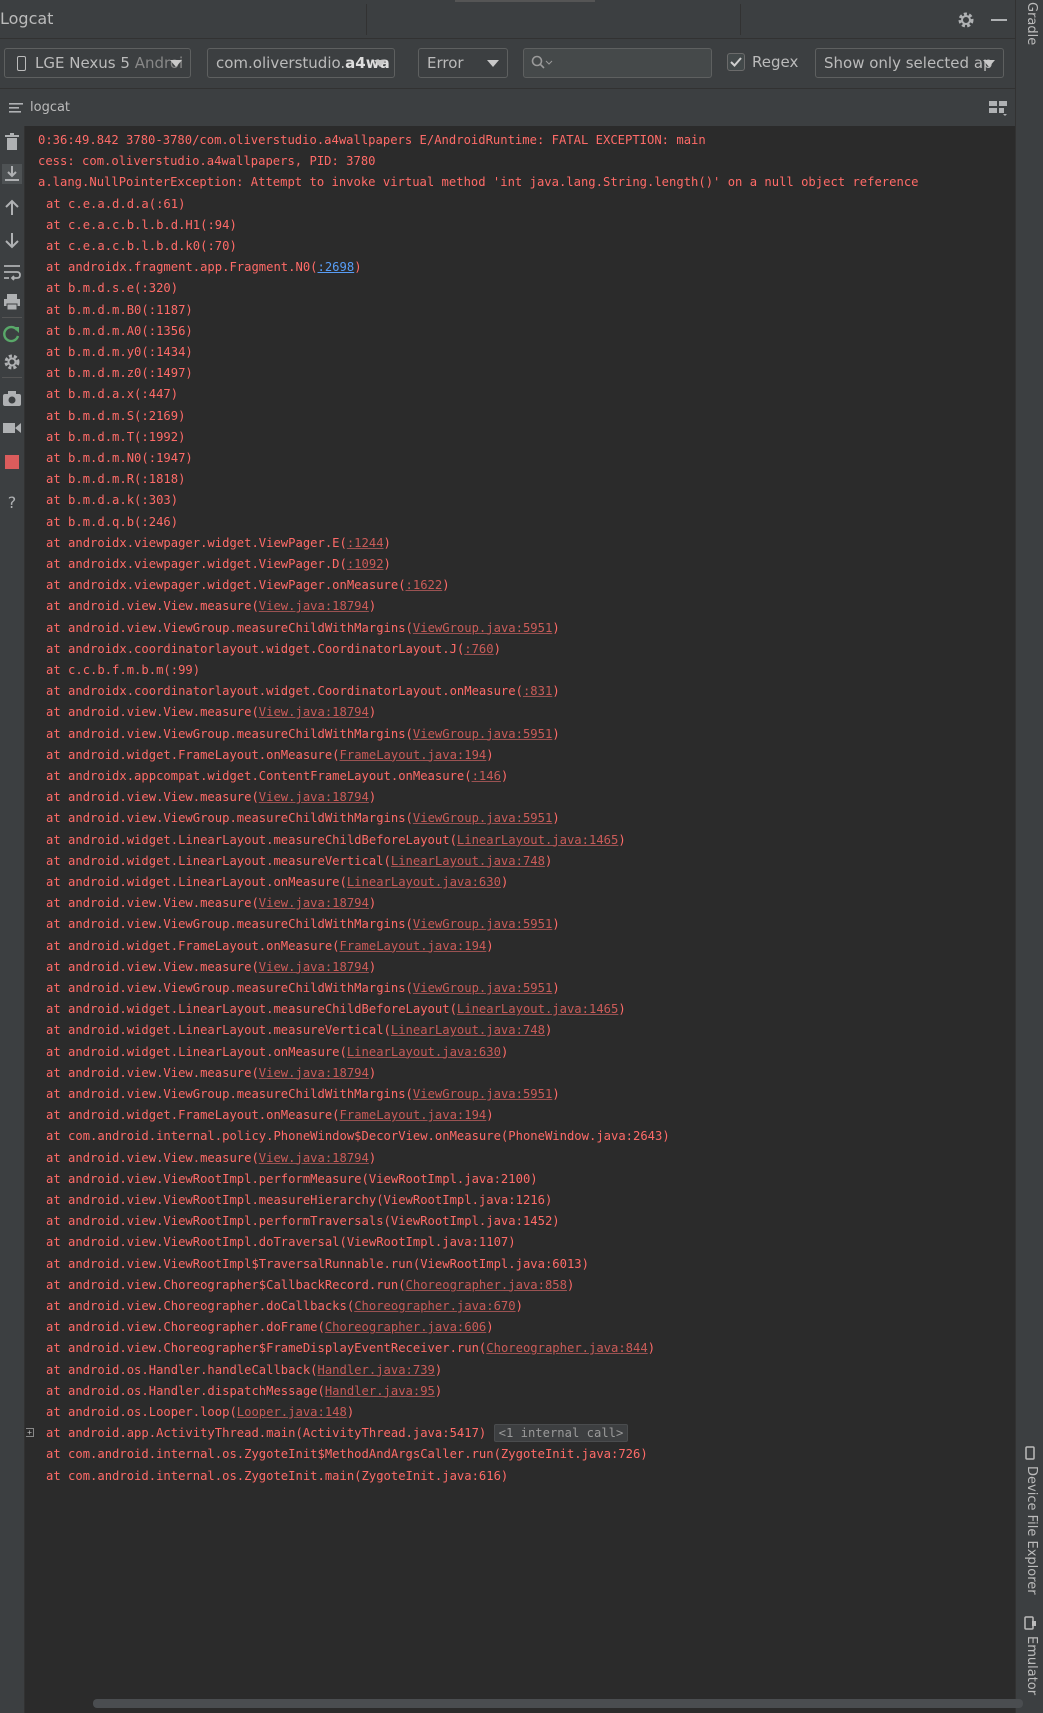 This screenshot has width=1043, height=1713. Describe the element at coordinates (12, 240) in the screenshot. I see `arrow-down-icon` at that location.